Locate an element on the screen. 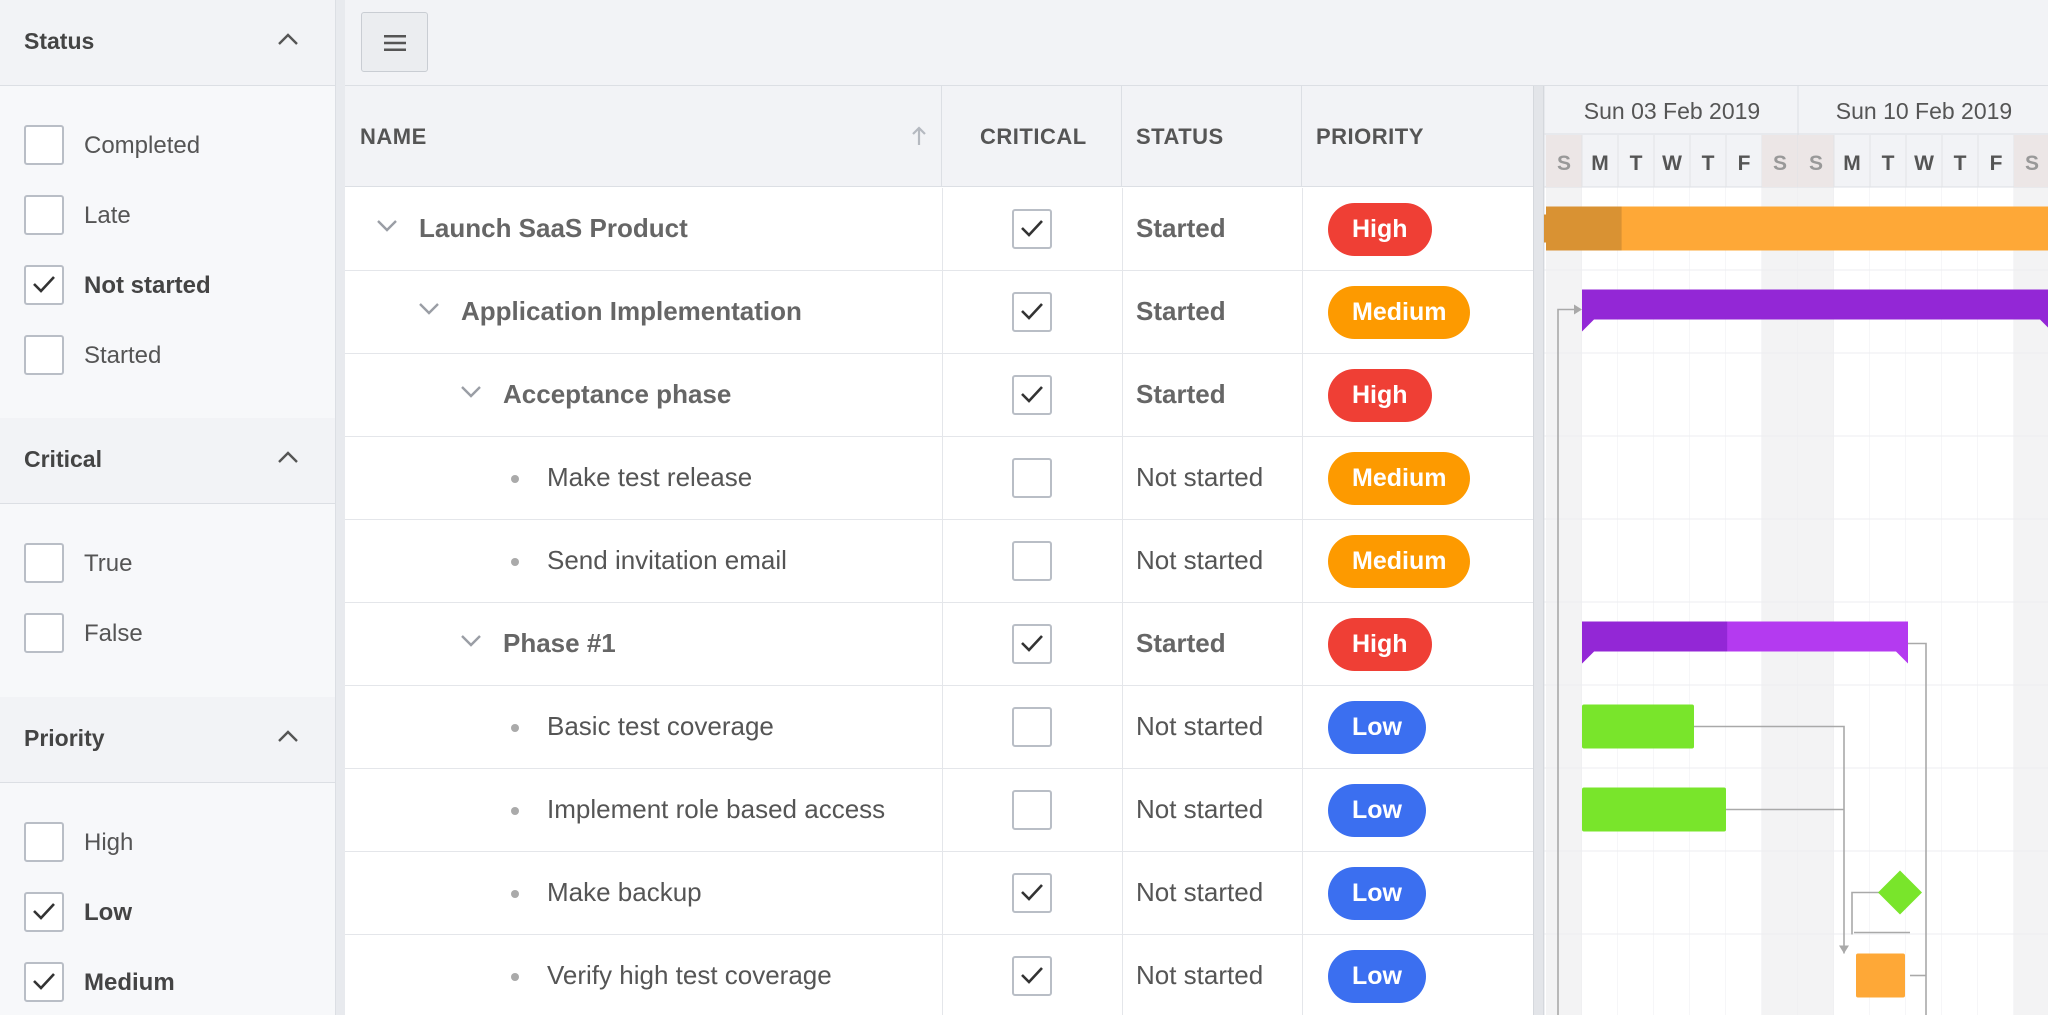  task-name: Phase #1 is located at coordinates (559, 643).